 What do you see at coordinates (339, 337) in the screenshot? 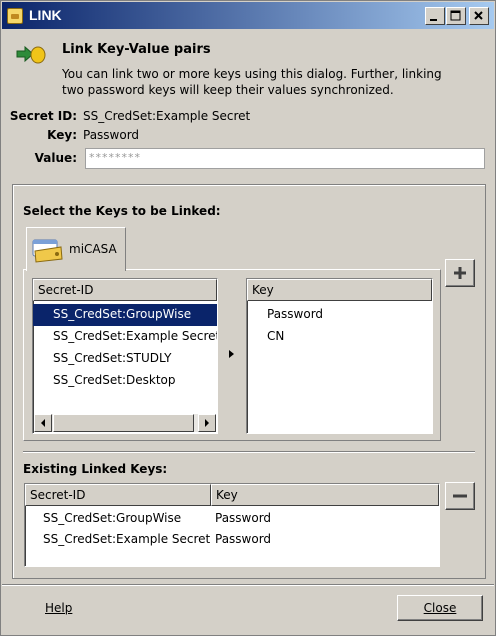
I see `list-item: CN` at bounding box center [339, 337].